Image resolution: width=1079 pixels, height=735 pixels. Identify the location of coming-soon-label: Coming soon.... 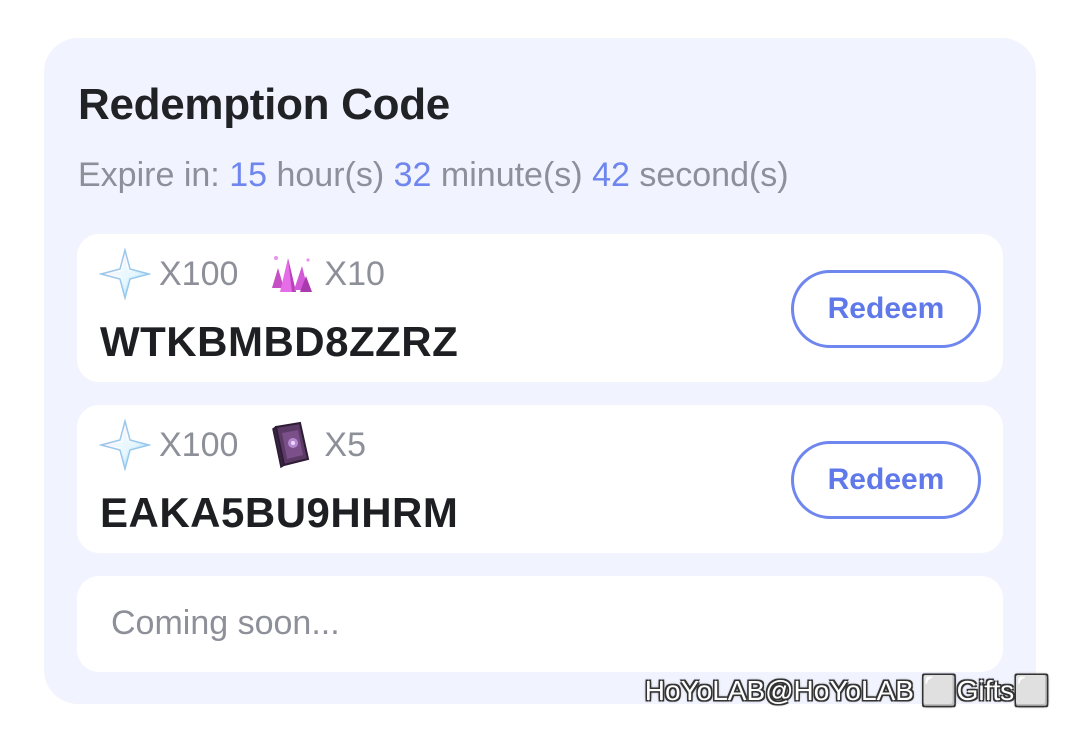
(225, 623).